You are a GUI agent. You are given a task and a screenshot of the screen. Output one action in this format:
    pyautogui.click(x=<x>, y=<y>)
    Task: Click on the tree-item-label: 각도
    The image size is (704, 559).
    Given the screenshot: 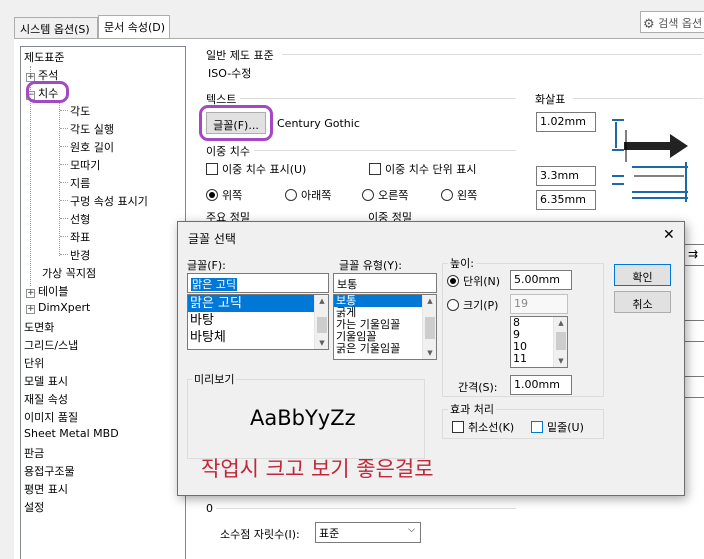 What is the action you would take?
    pyautogui.click(x=80, y=111)
    